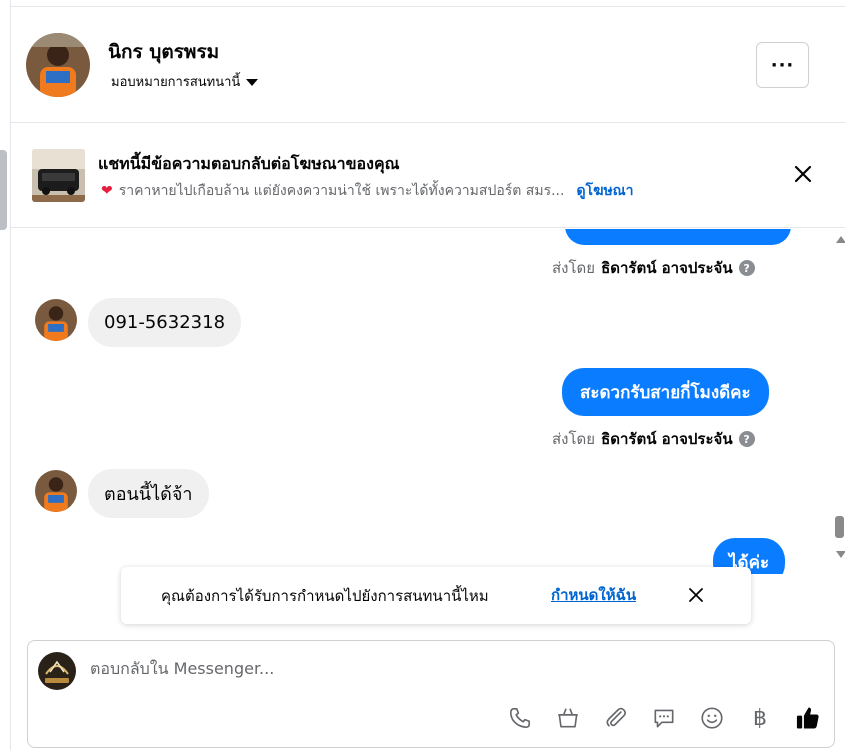 This screenshot has width=845, height=750. I want to click on message-icon, so click(664, 718).